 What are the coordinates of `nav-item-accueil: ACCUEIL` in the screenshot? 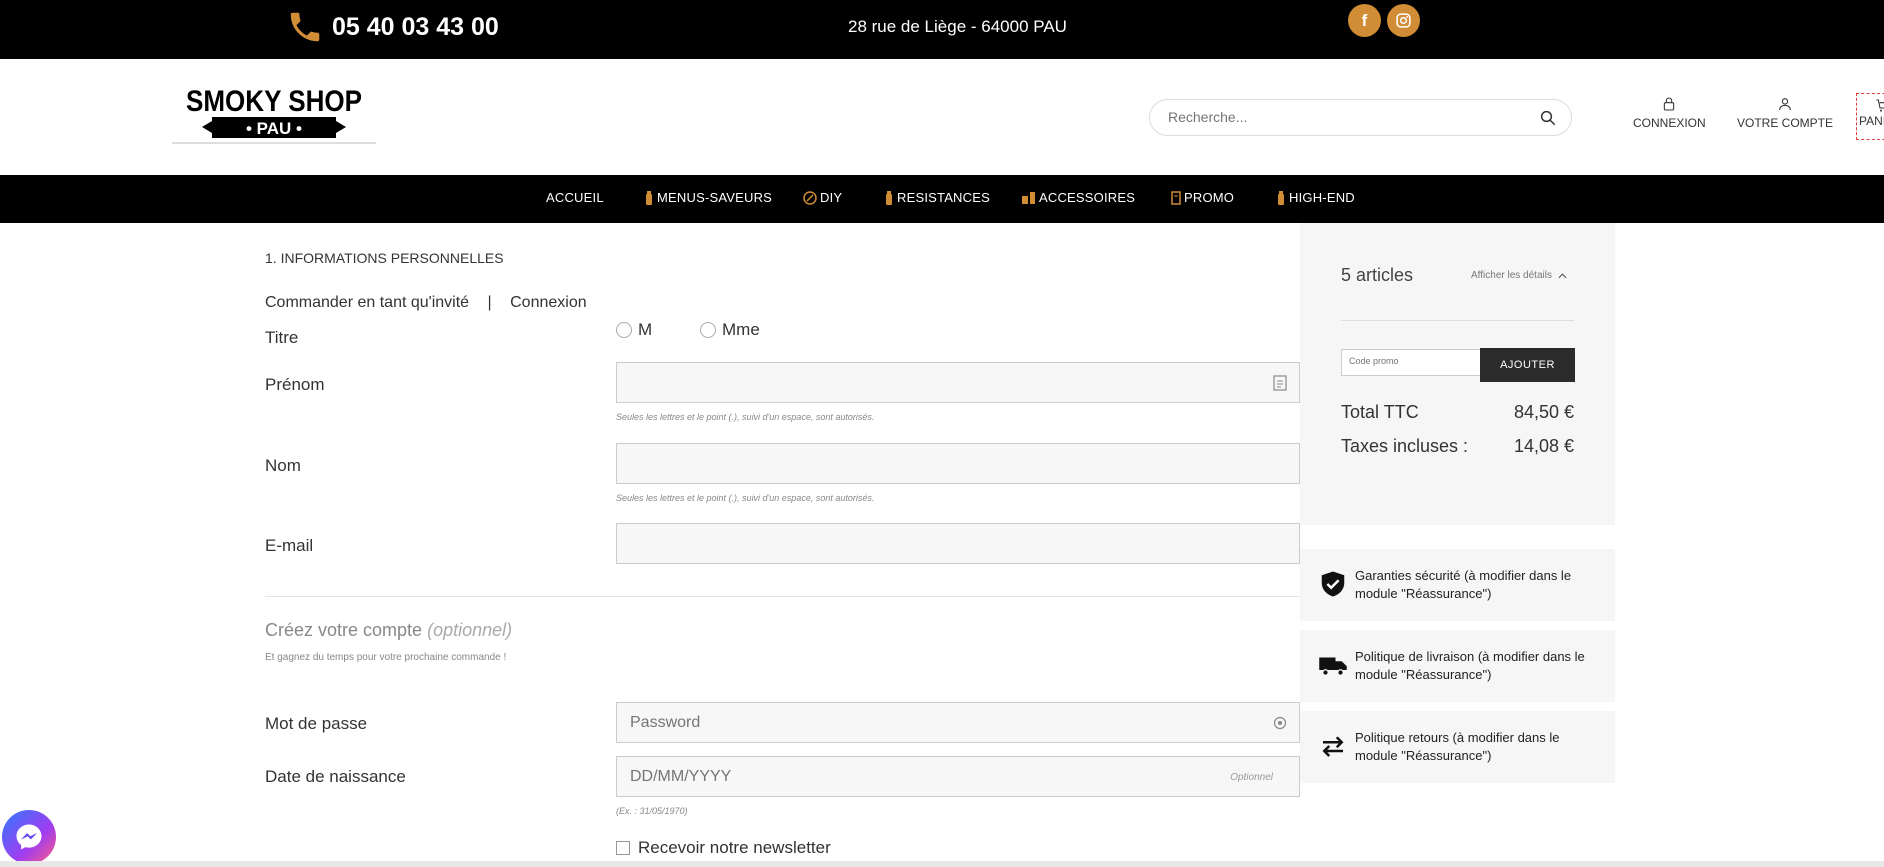 It's located at (575, 197).